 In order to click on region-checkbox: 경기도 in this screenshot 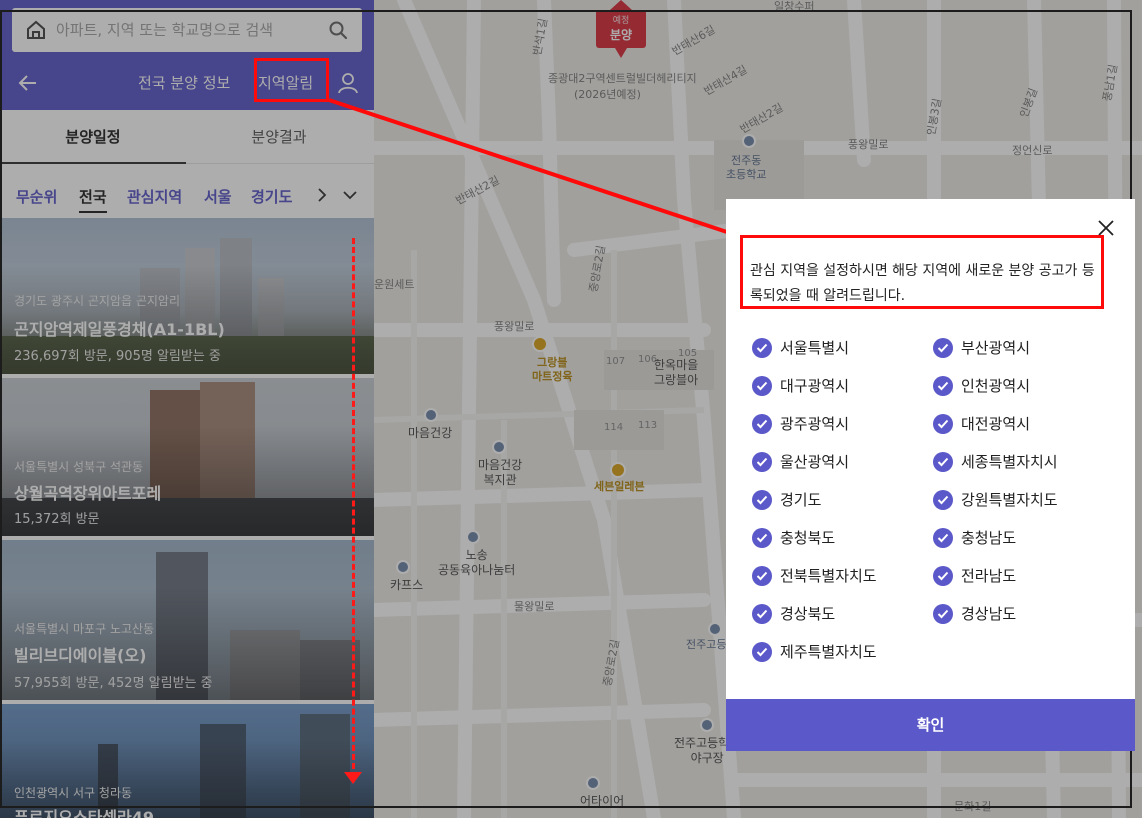, I will do `click(786, 499)`.